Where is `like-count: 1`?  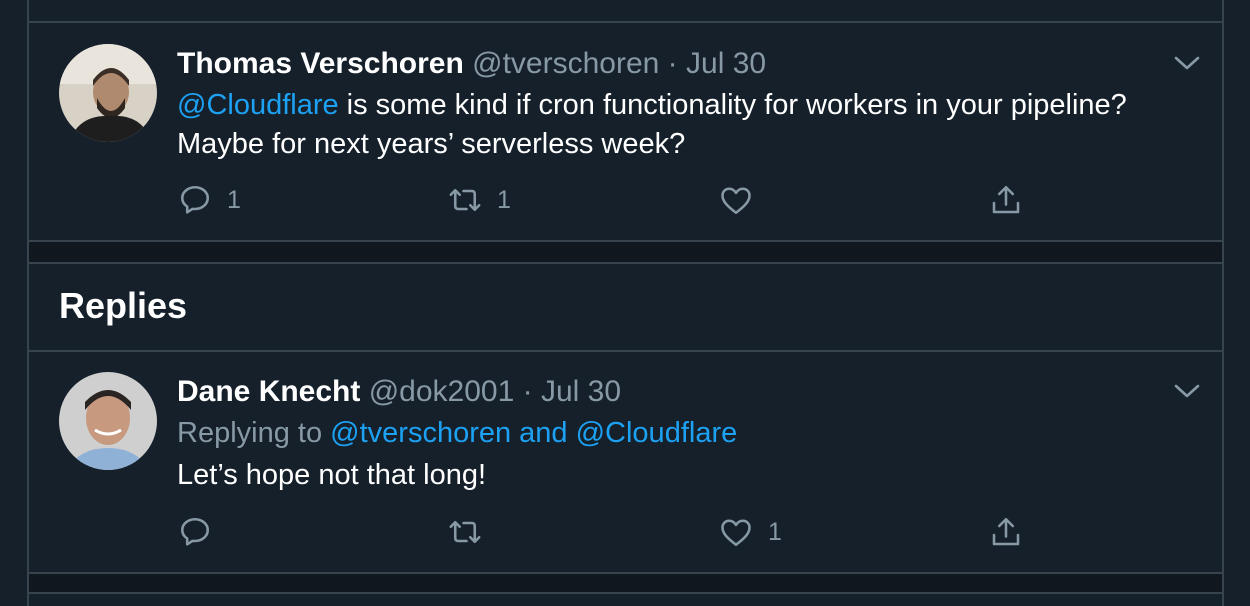 like-count: 1 is located at coordinates (775, 531).